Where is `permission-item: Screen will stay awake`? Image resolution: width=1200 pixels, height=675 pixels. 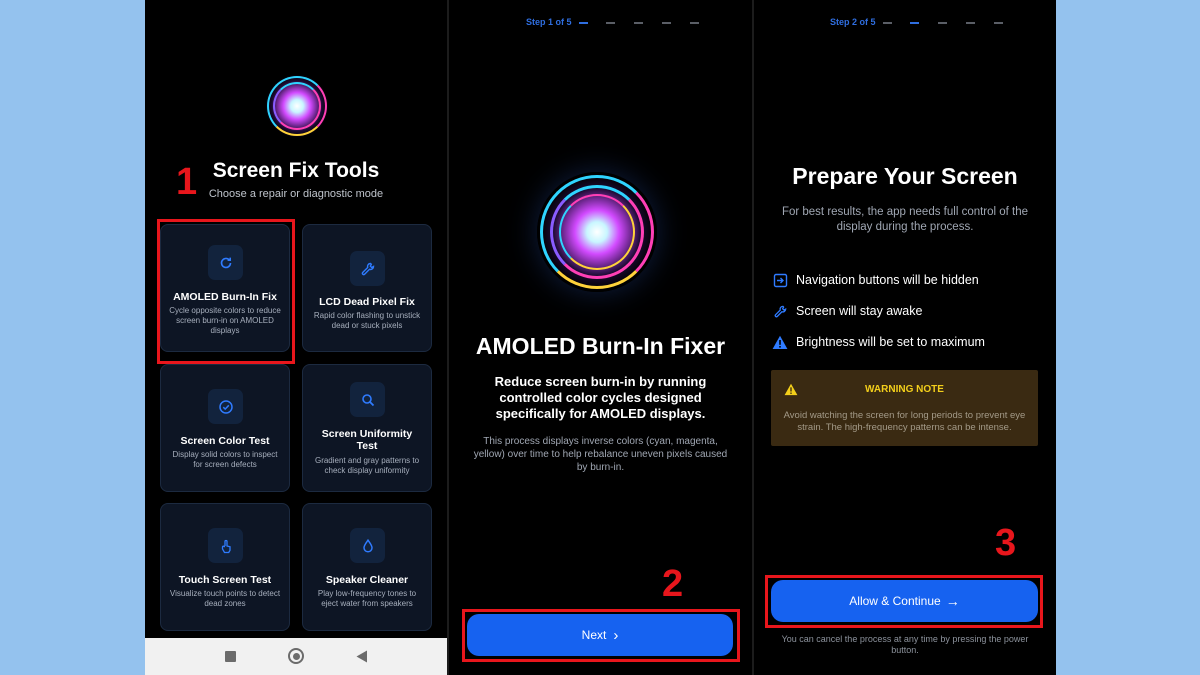 permission-item: Screen will stay awake is located at coordinates (846, 311).